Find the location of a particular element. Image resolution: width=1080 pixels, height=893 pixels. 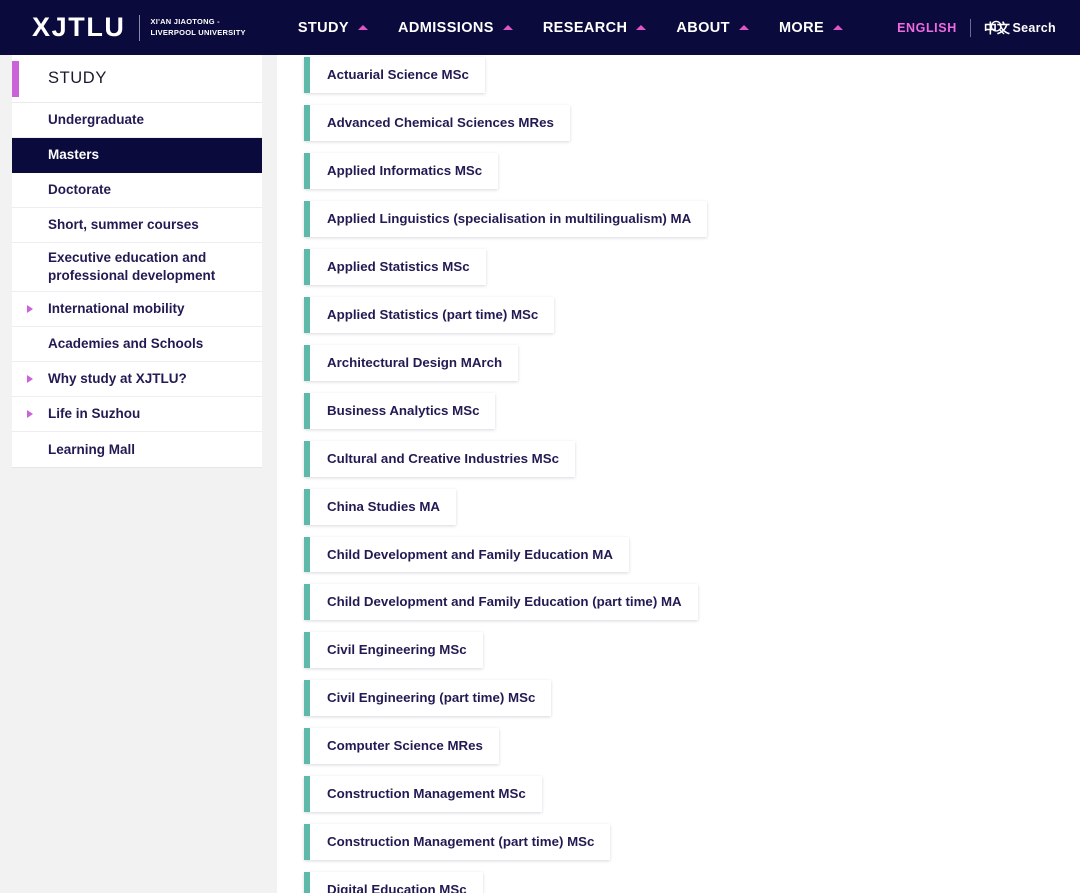

sidebar-item-international-mobility: International mobility is located at coordinates (137, 310).